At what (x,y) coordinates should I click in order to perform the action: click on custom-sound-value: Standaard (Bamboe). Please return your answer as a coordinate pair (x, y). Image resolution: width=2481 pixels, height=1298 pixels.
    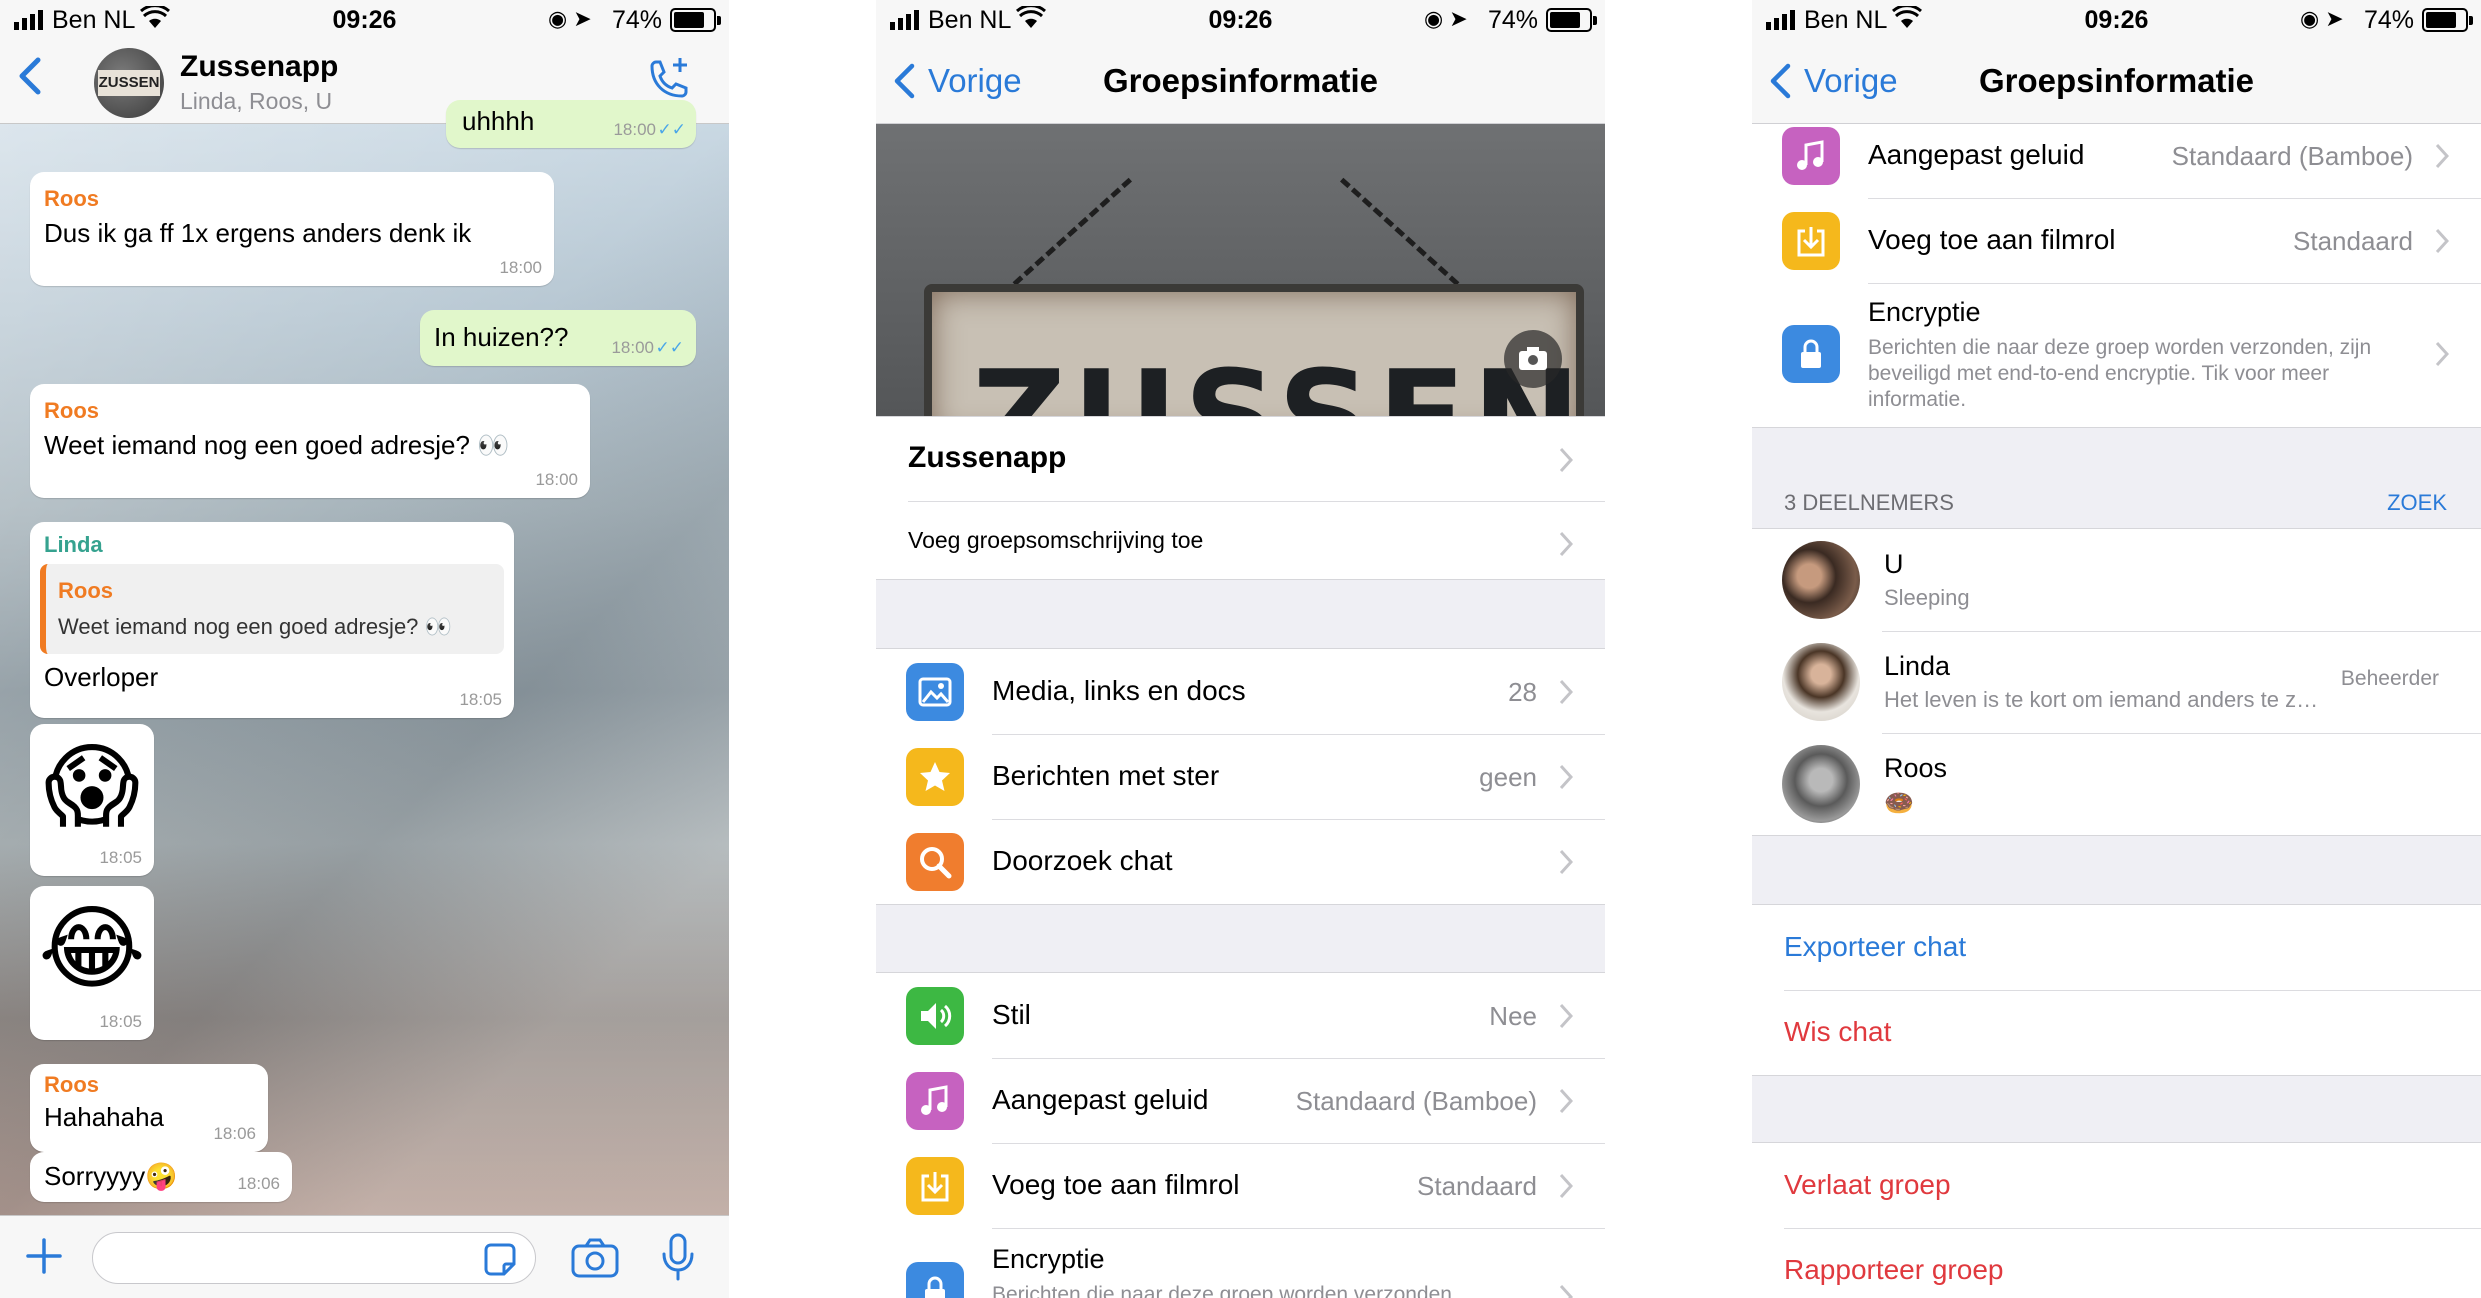
    Looking at the image, I should click on (1416, 1101).